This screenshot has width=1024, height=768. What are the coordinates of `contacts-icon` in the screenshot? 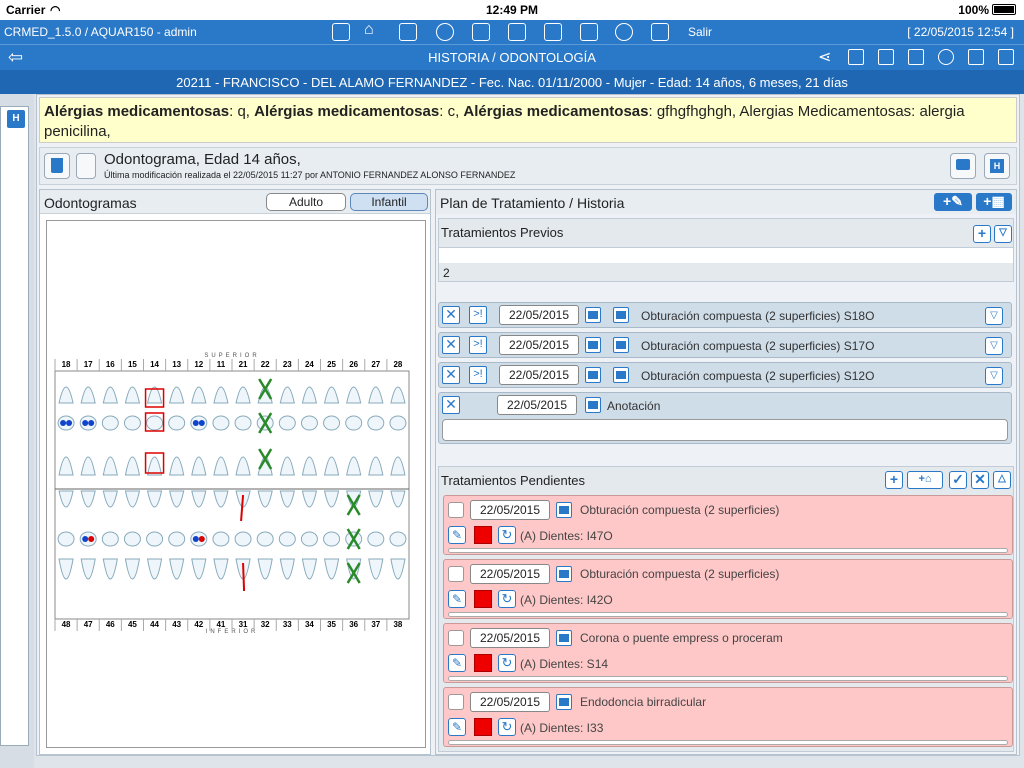 It's located at (481, 32).